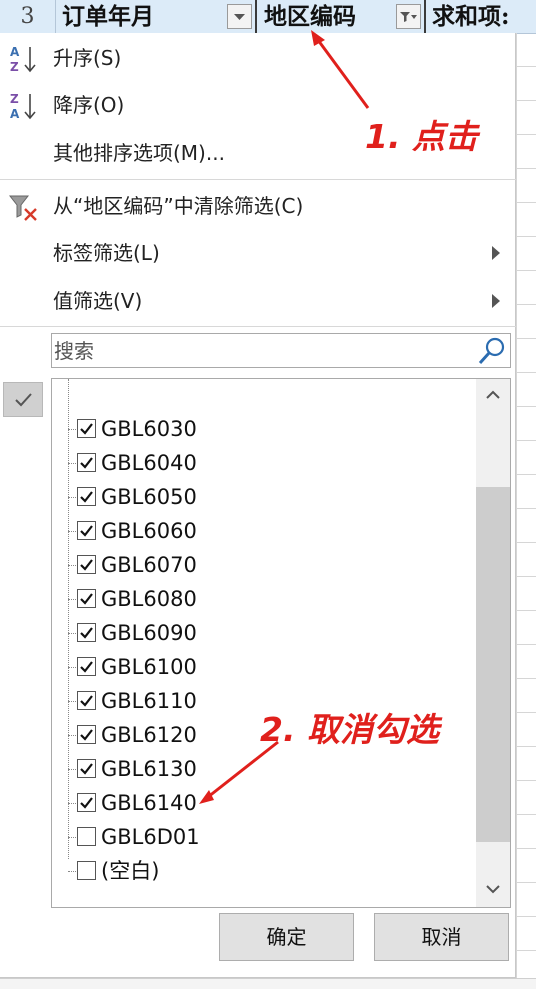  What do you see at coordinates (258, 58) in the screenshot?
I see `menu-item-sort-asc: A Z 升序(S)` at bounding box center [258, 58].